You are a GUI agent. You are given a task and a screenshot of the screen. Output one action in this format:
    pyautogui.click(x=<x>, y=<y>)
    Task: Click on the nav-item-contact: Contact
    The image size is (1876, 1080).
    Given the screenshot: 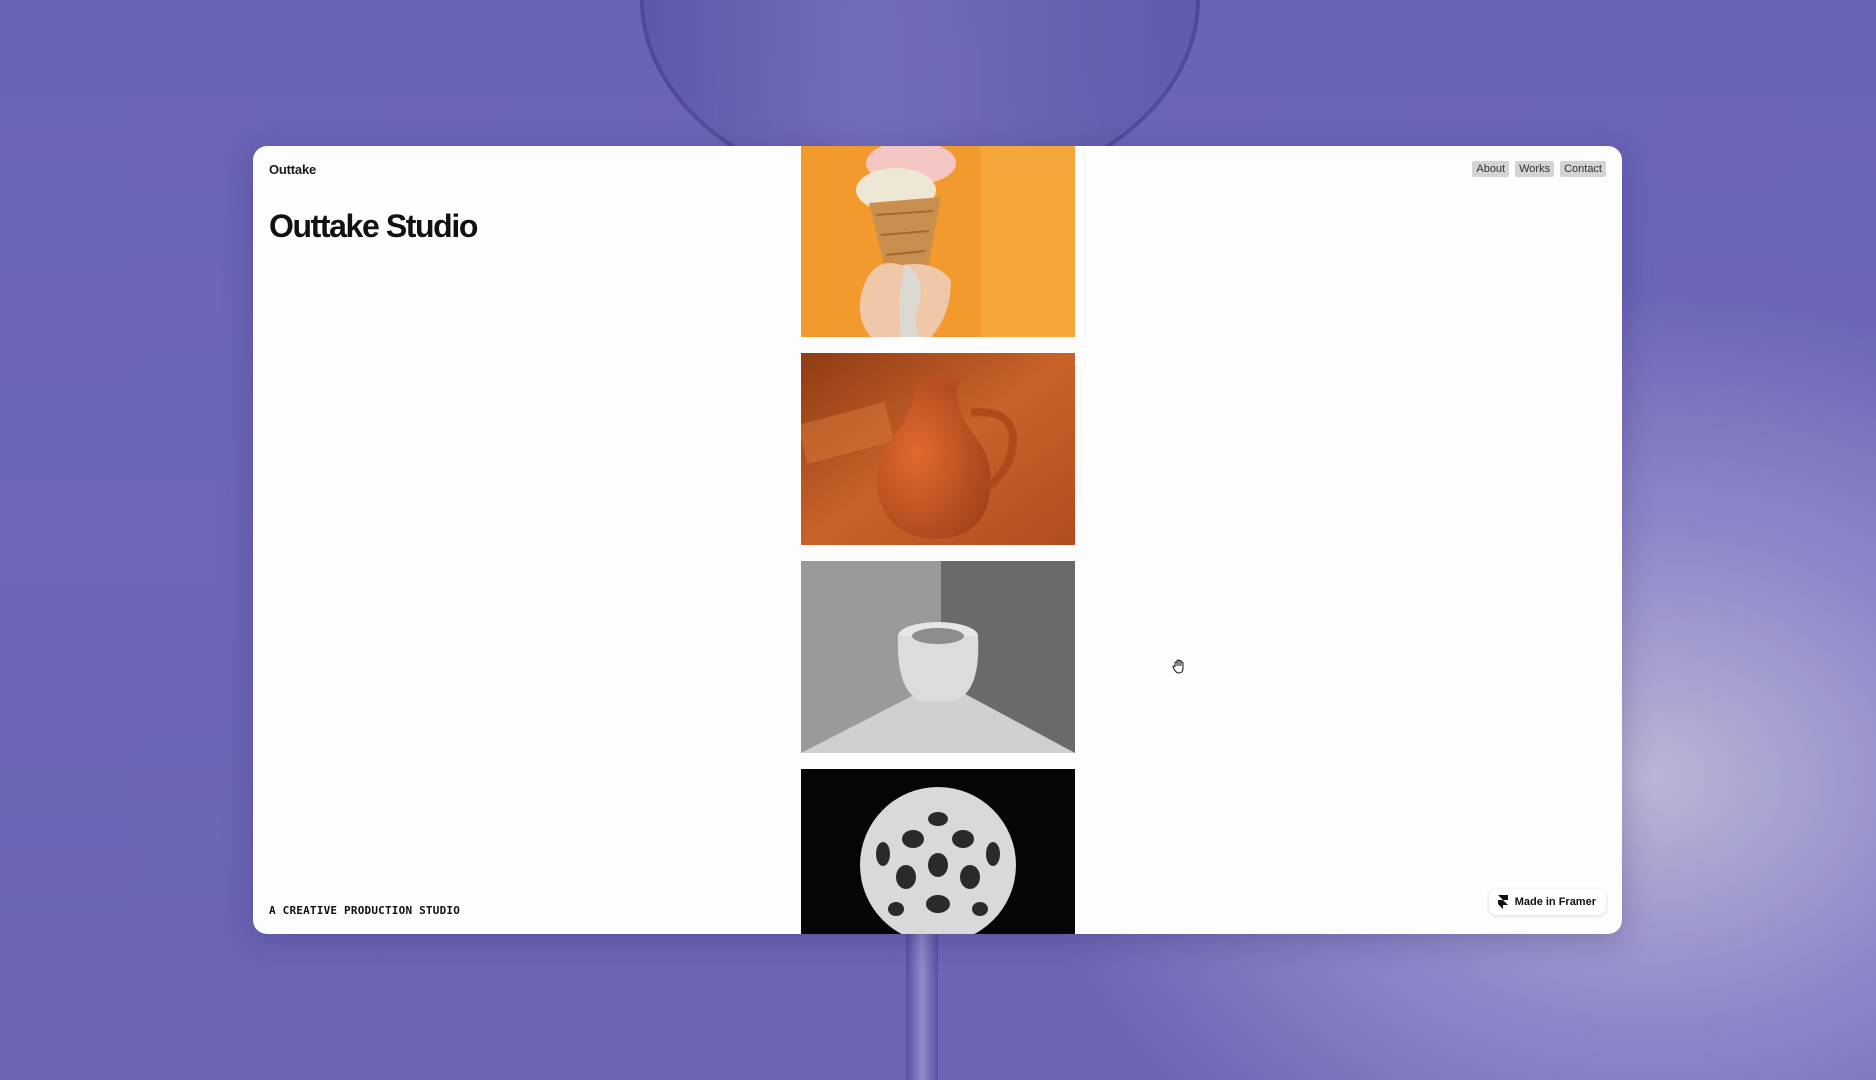 What is the action you would take?
    pyautogui.click(x=1583, y=169)
    